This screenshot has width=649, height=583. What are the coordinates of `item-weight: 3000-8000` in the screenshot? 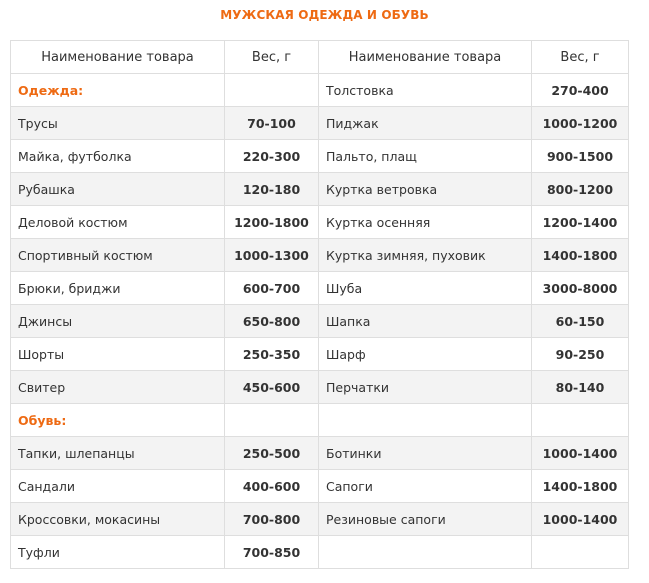 It's located at (580, 288).